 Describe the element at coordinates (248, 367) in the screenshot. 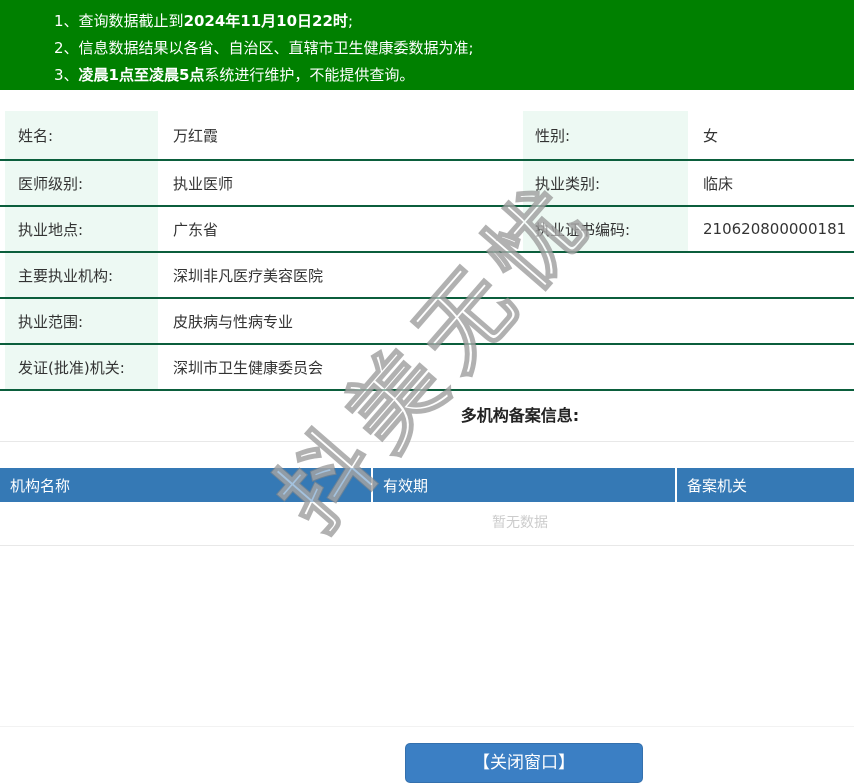

I see `field-value-issuing-authority: 深圳市卫生健康委员会` at that location.